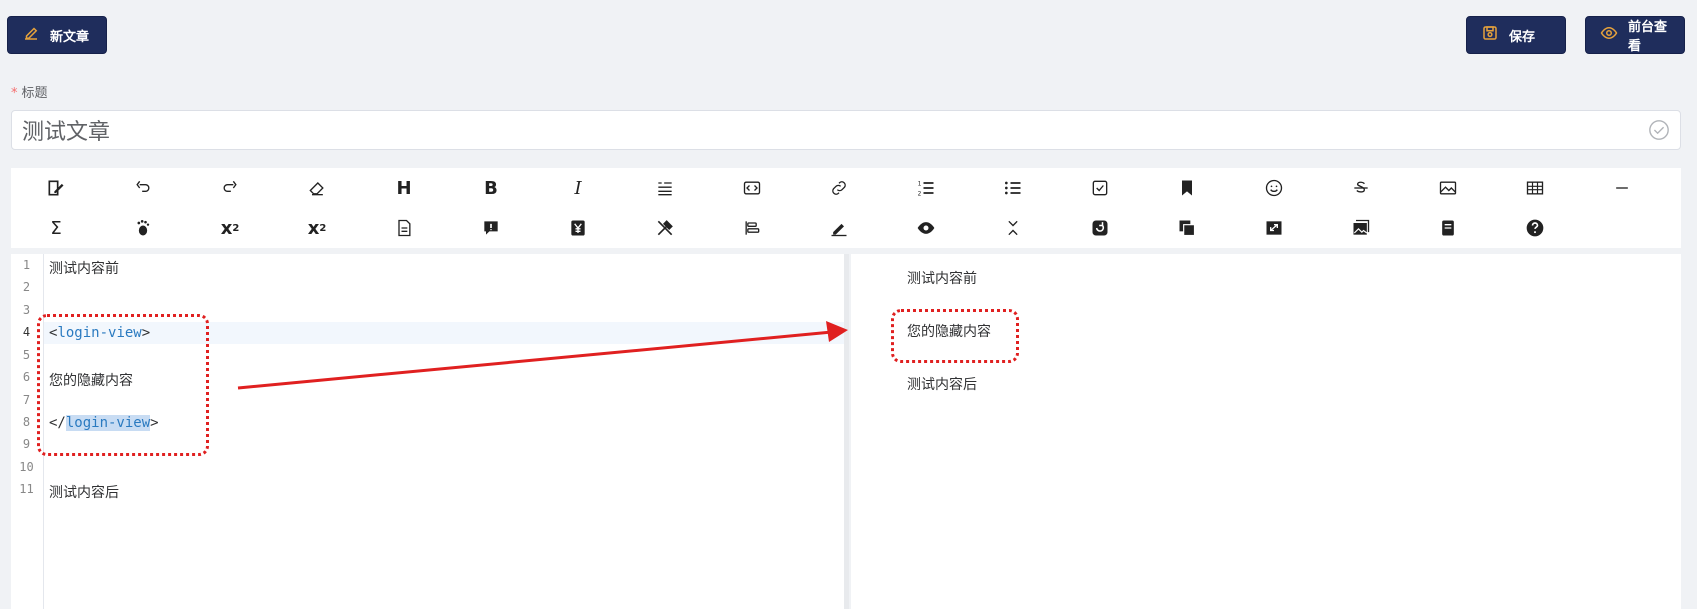 The width and height of the screenshot is (1697, 609). Describe the element at coordinates (1535, 188) in the screenshot. I see `table-icon` at that location.